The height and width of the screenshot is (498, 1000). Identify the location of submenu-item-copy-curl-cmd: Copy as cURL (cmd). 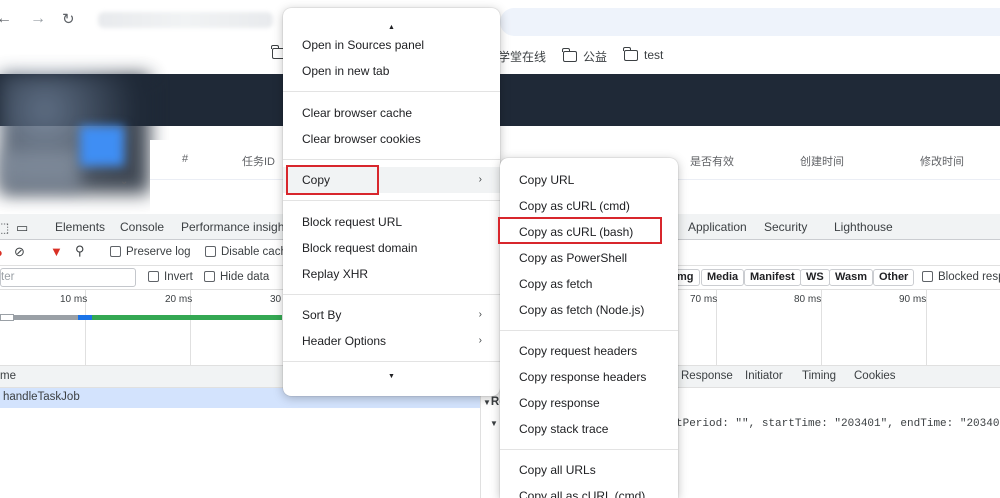
(589, 206).